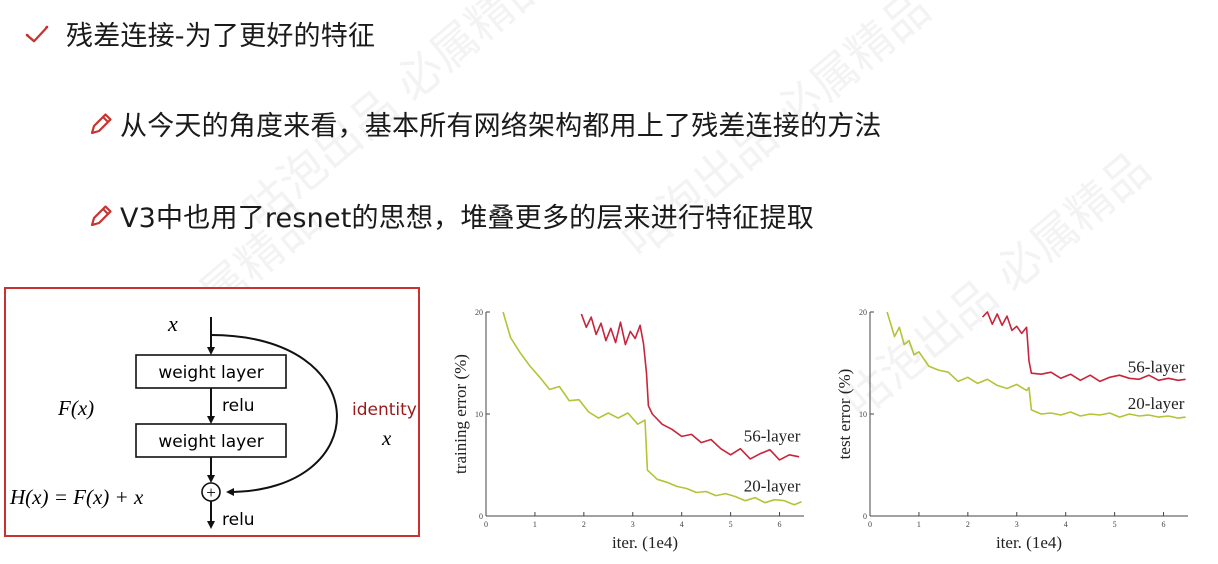  Describe the element at coordinates (211, 492) in the screenshot. I see `sum-plus: +` at that location.